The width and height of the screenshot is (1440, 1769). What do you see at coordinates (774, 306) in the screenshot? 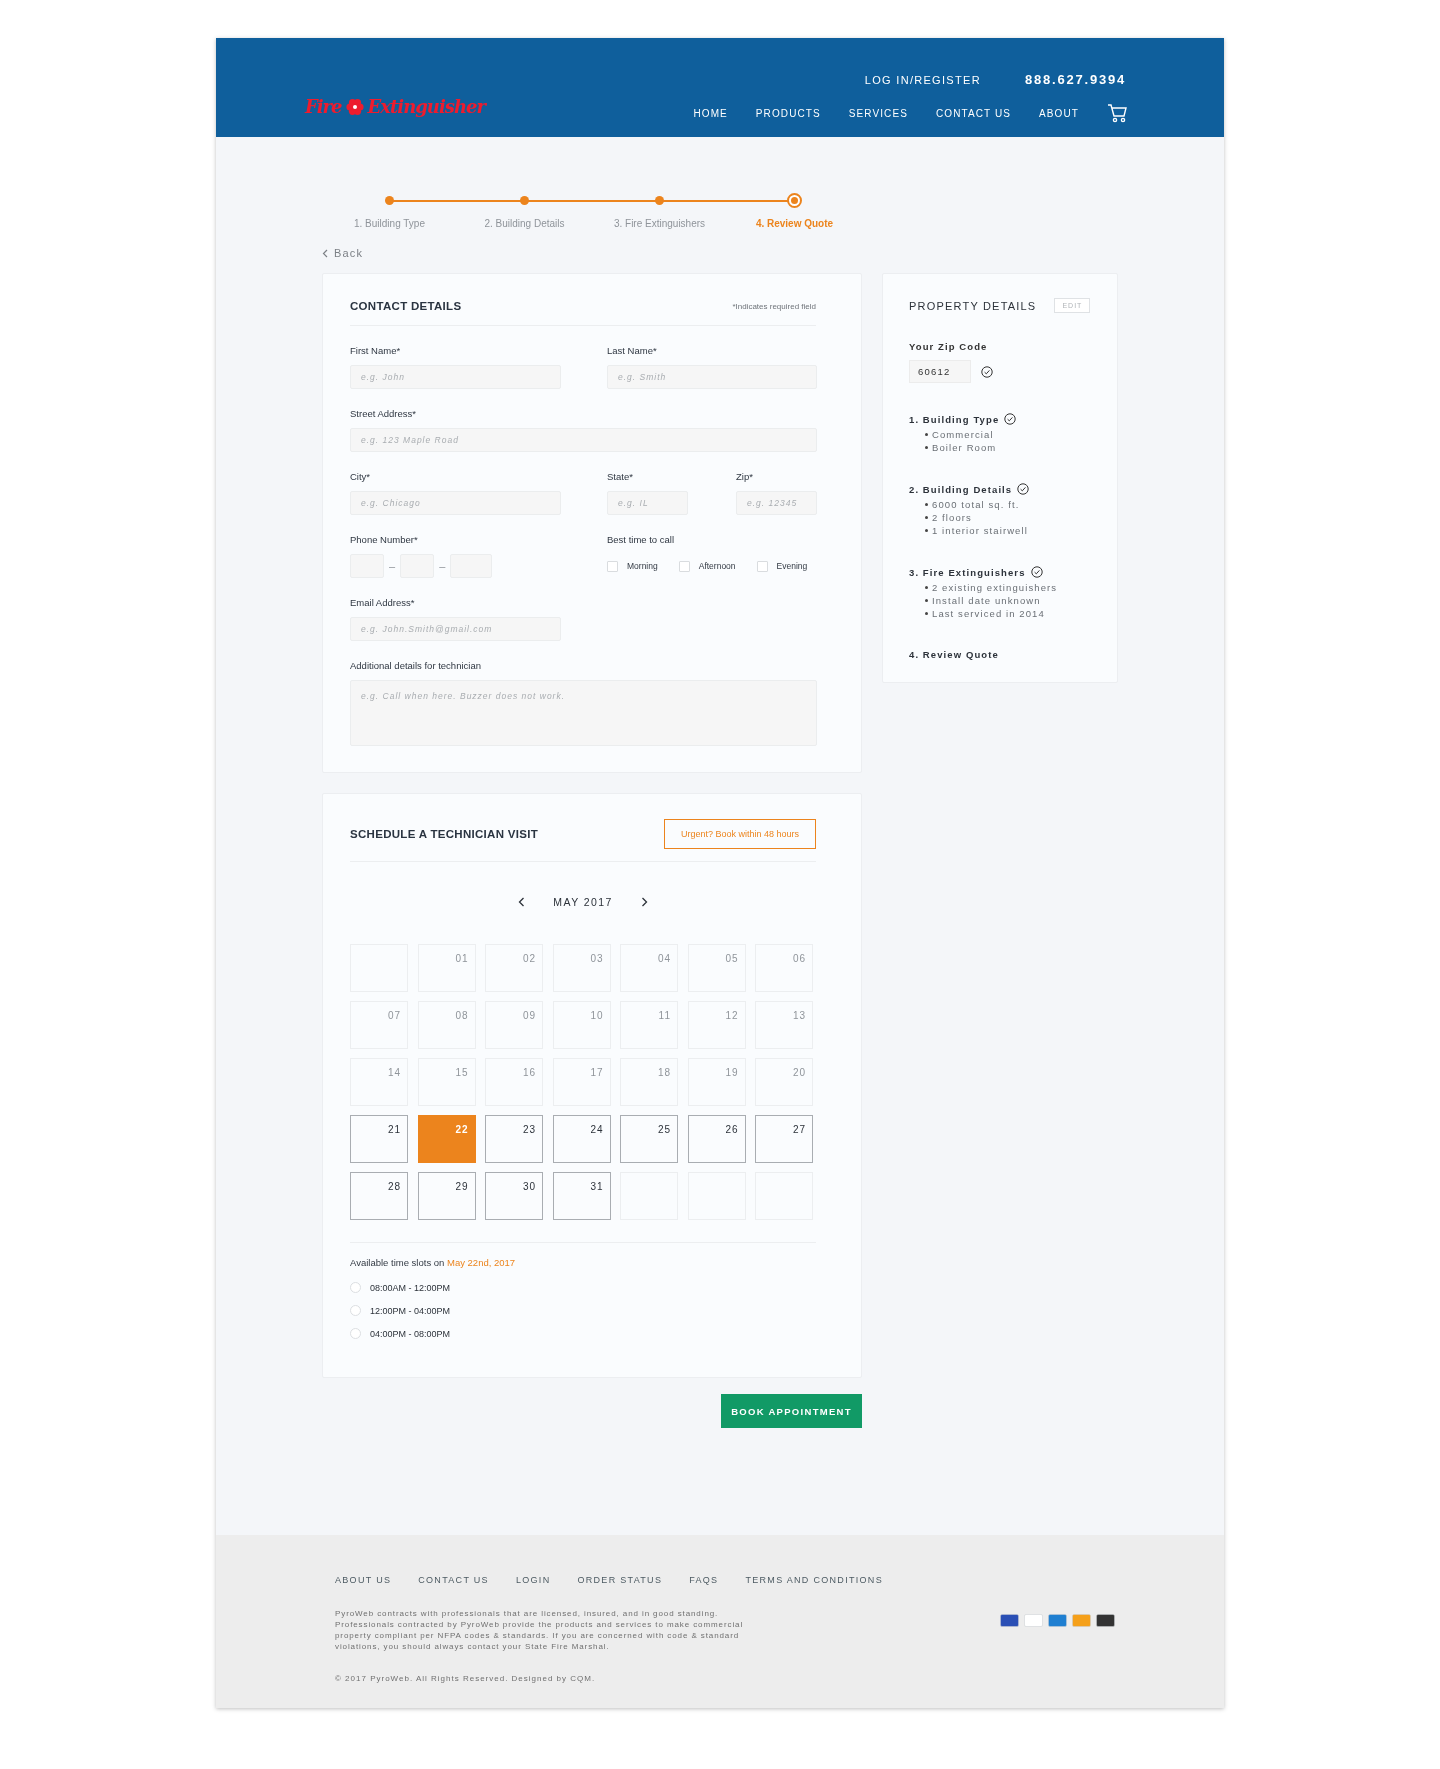
I see `required-note: *Indicates required field` at bounding box center [774, 306].